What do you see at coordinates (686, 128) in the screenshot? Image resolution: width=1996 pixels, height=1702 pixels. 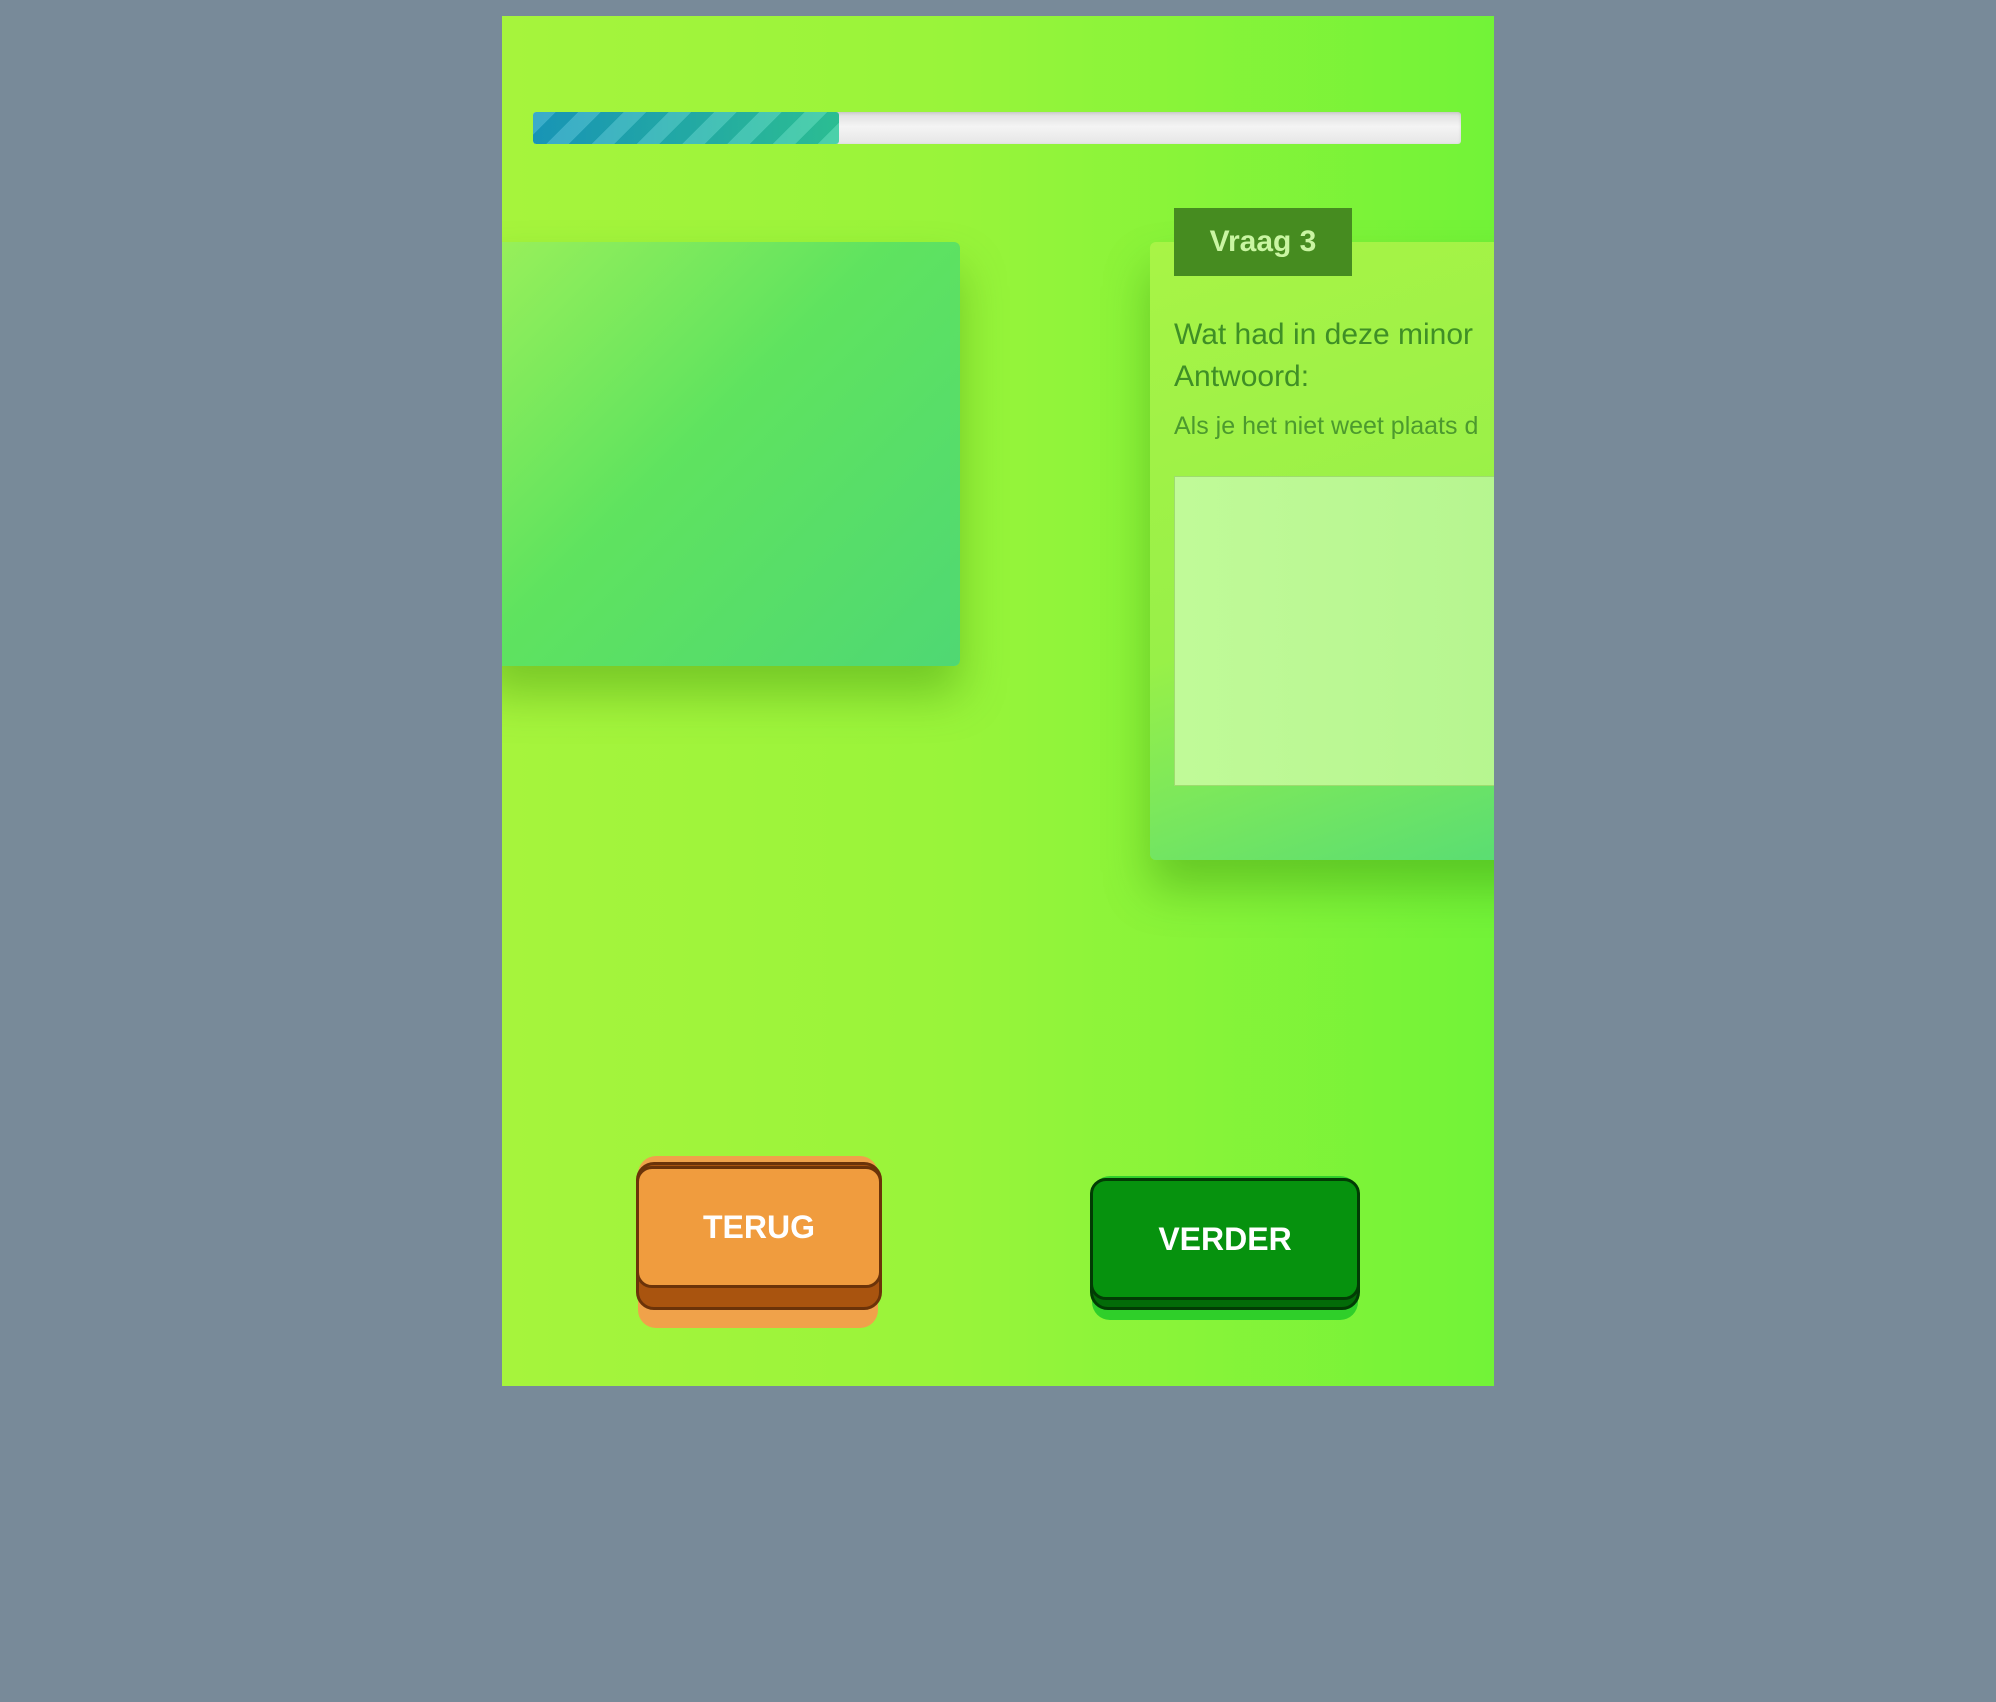 I see `progress-bar-fill` at bounding box center [686, 128].